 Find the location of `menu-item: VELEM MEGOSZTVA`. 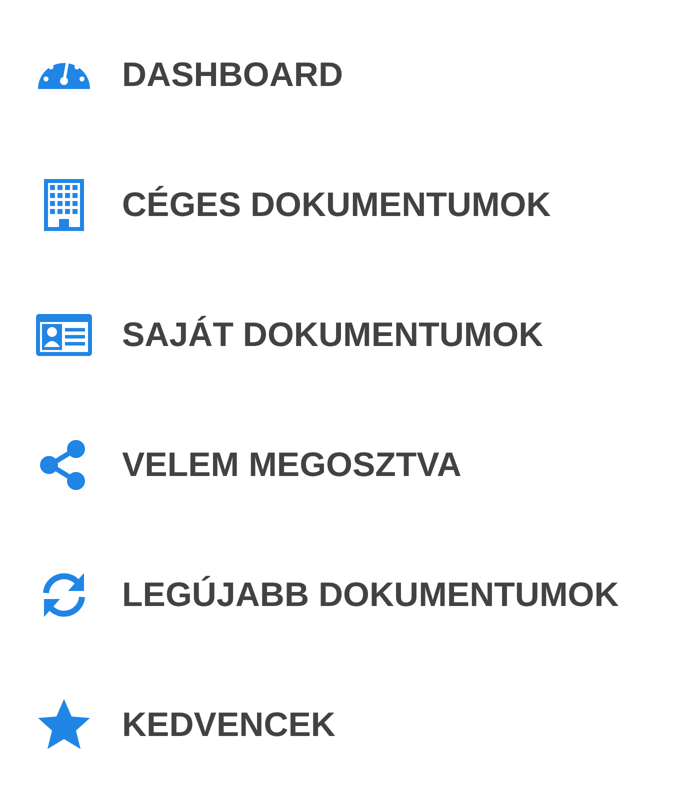

menu-item: VELEM MEGOSZTVA is located at coordinates (248, 465).